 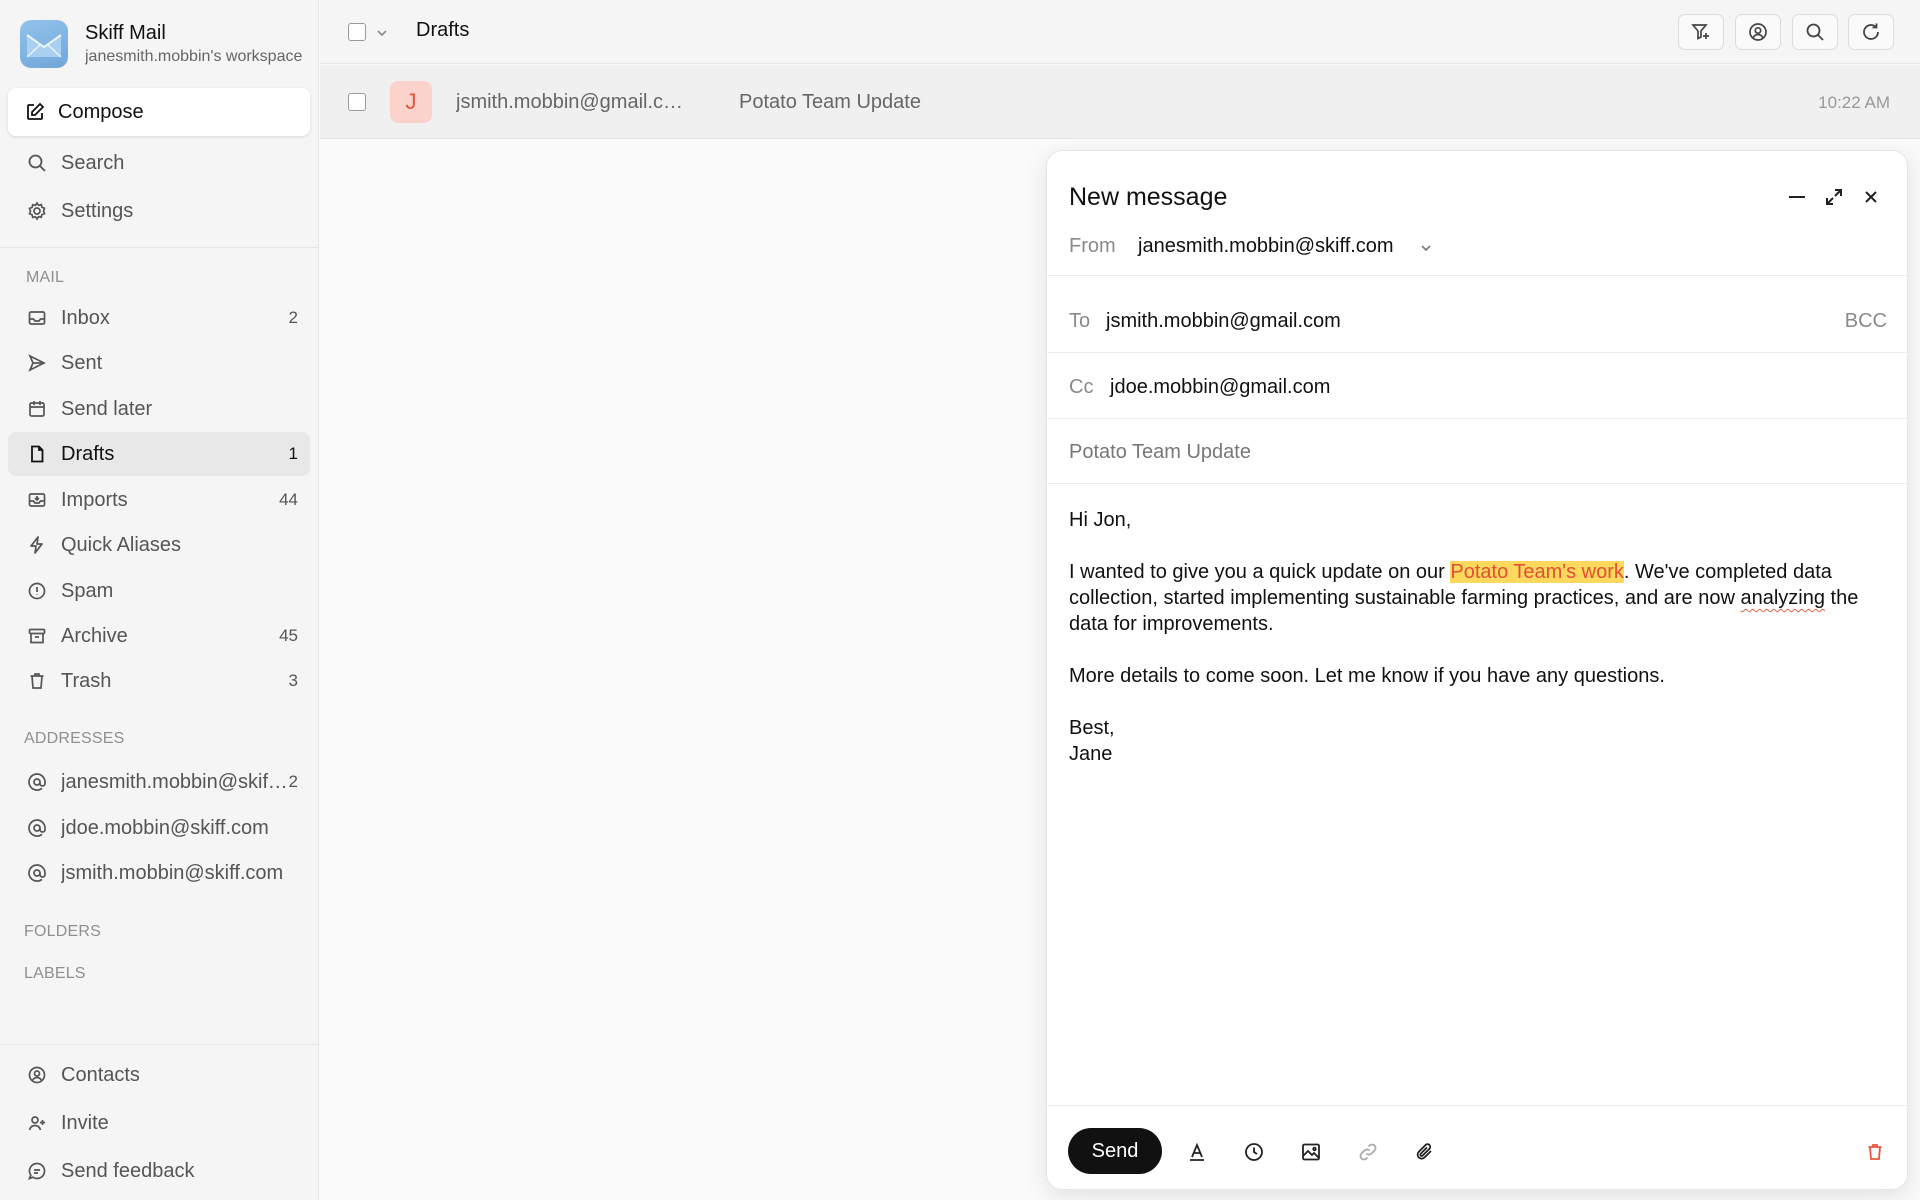 I want to click on refresh-button, so click(x=1871, y=32).